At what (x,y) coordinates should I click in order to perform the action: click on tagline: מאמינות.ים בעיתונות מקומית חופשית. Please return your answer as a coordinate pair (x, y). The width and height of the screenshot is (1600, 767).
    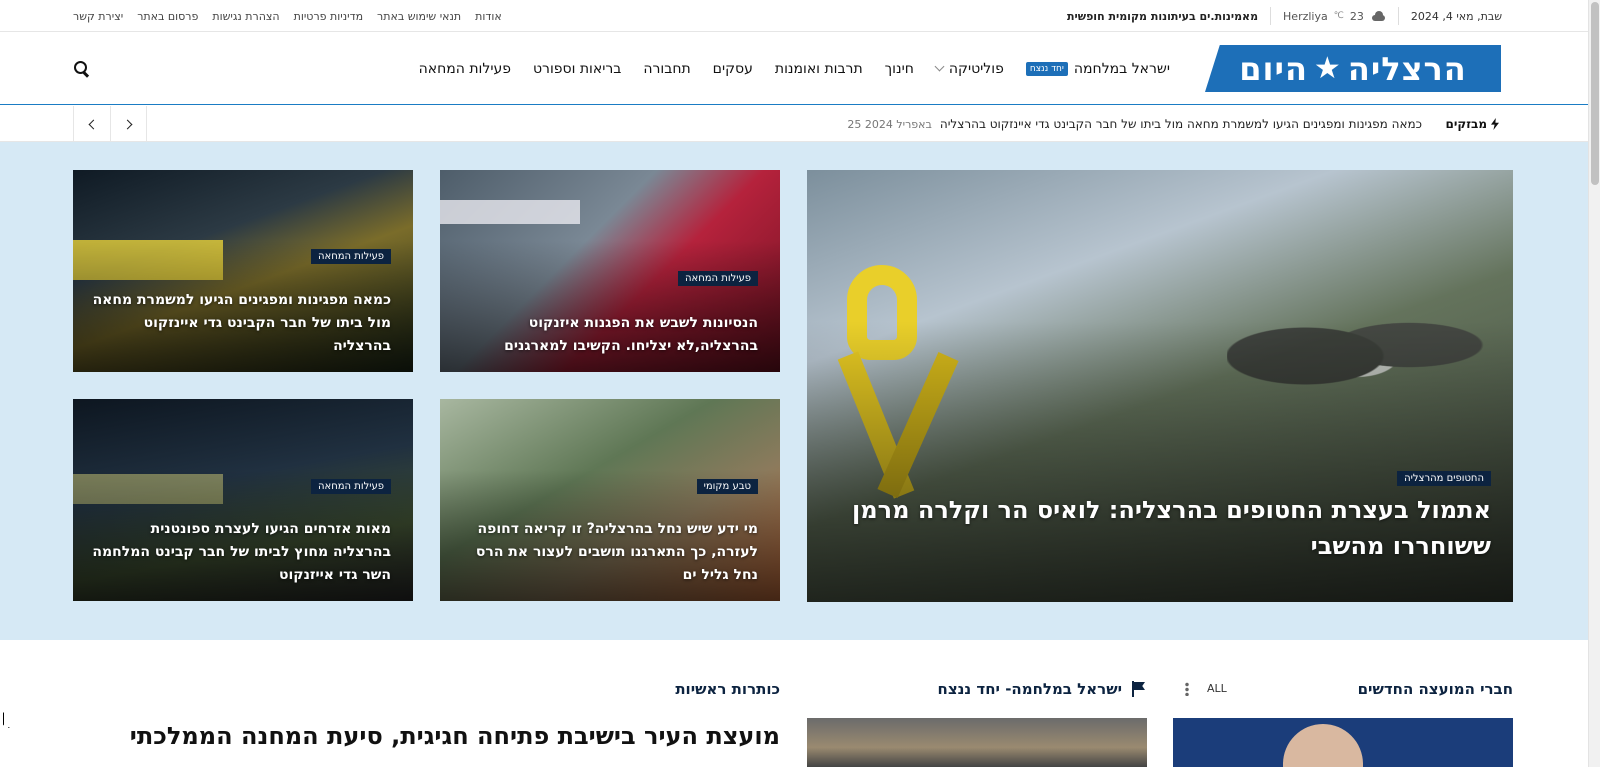
    Looking at the image, I should click on (1162, 16).